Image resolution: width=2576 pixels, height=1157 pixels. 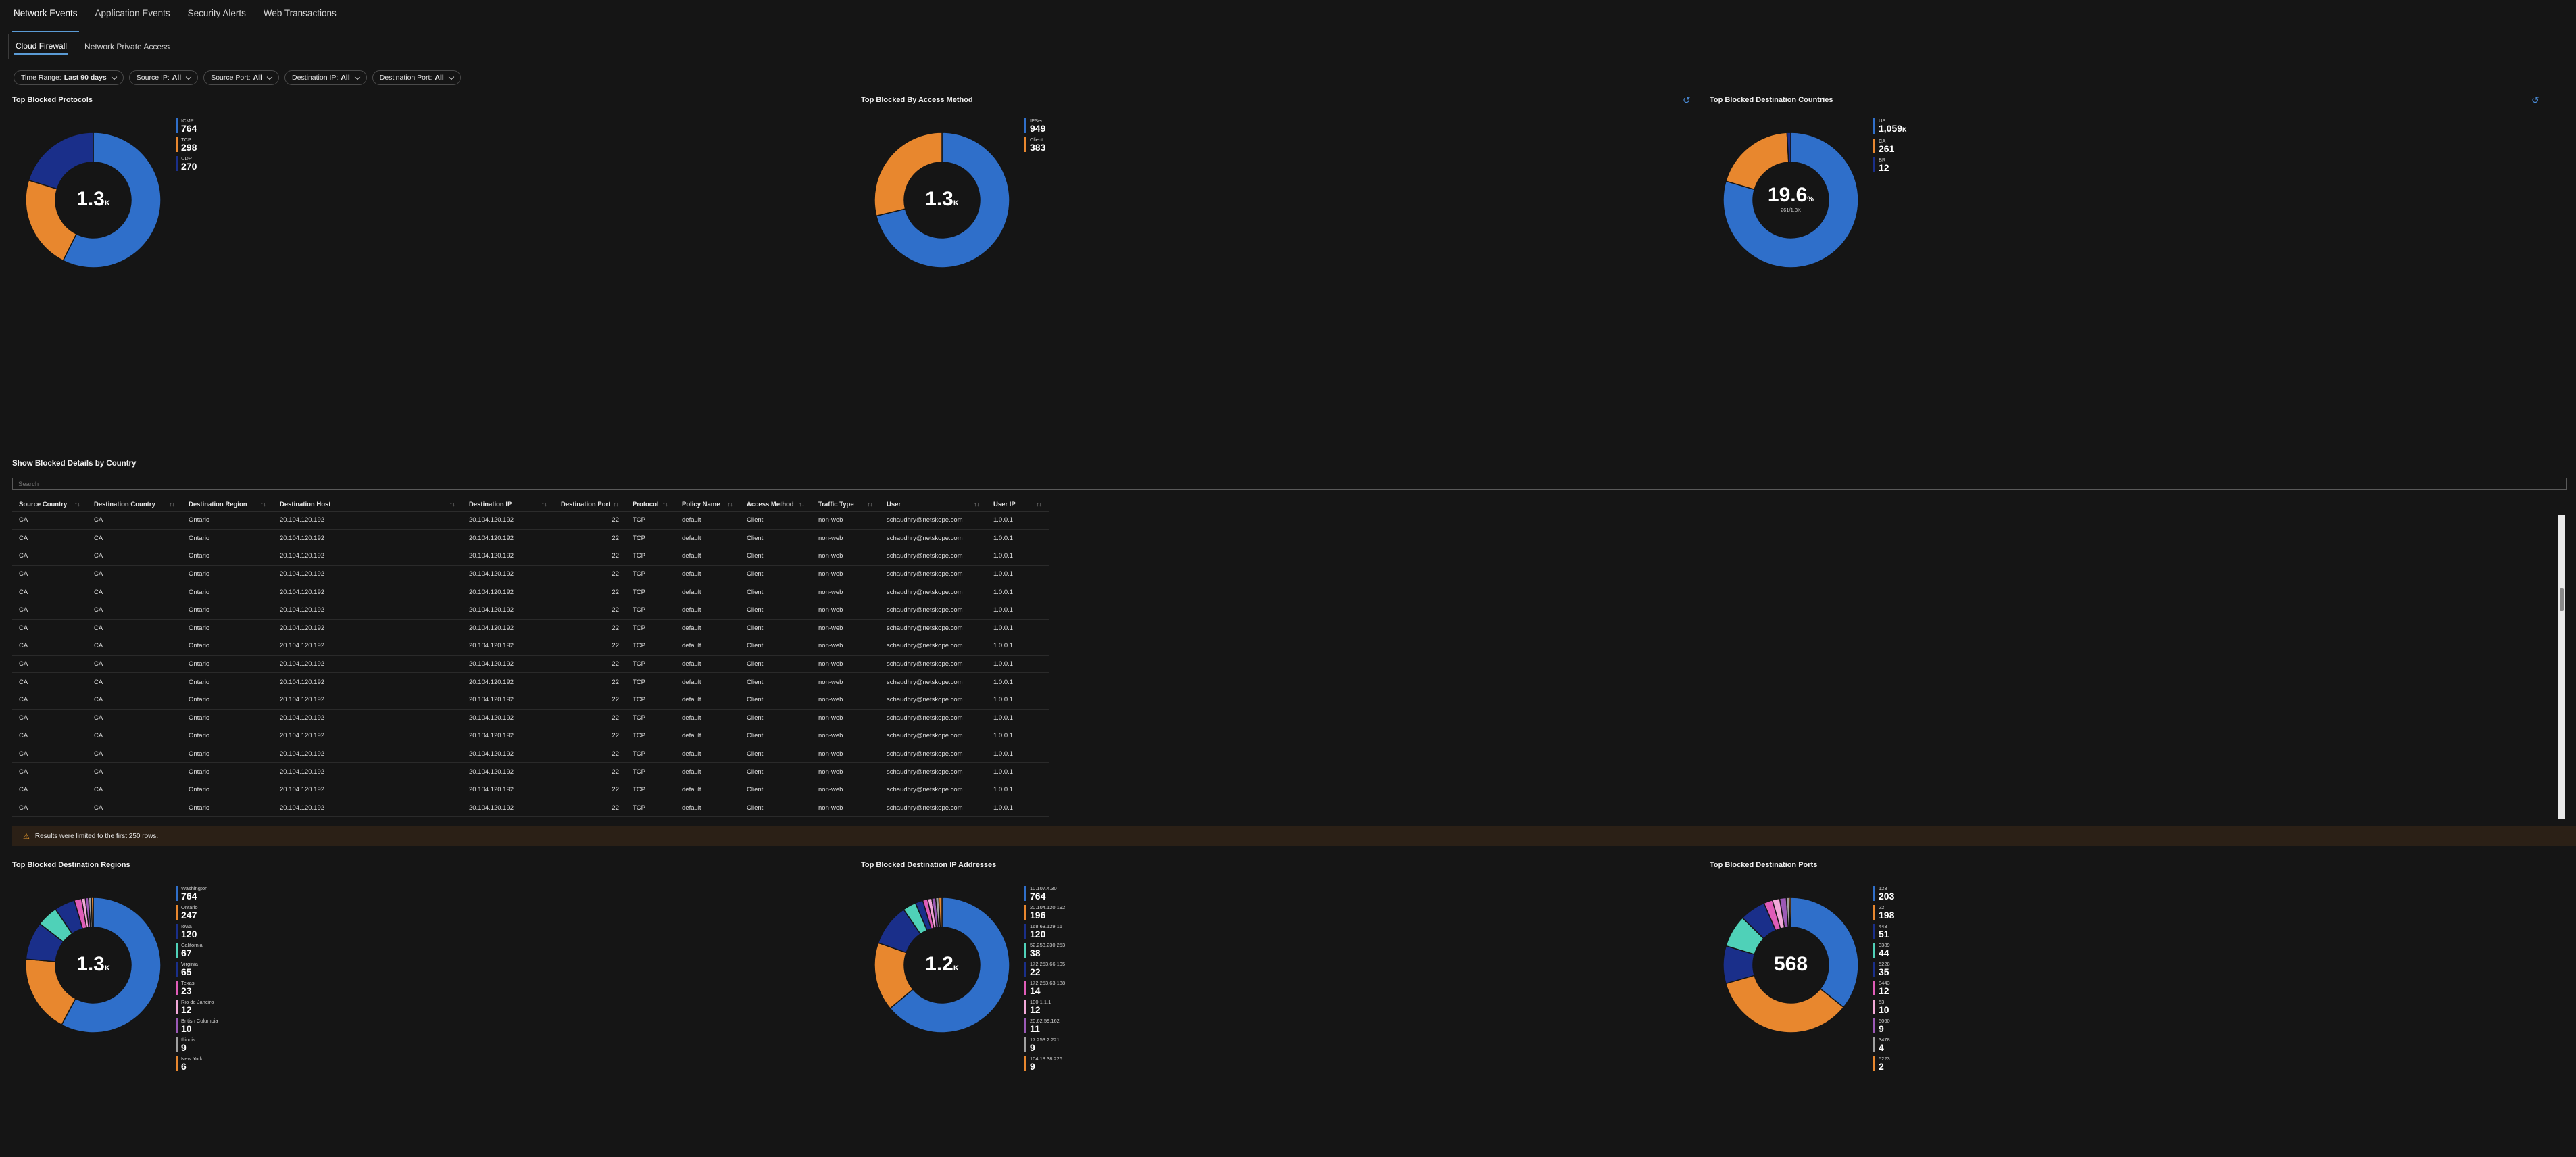 What do you see at coordinates (1044, 950) in the screenshot?
I see `legend-item: 52.253.230.253 38` at bounding box center [1044, 950].